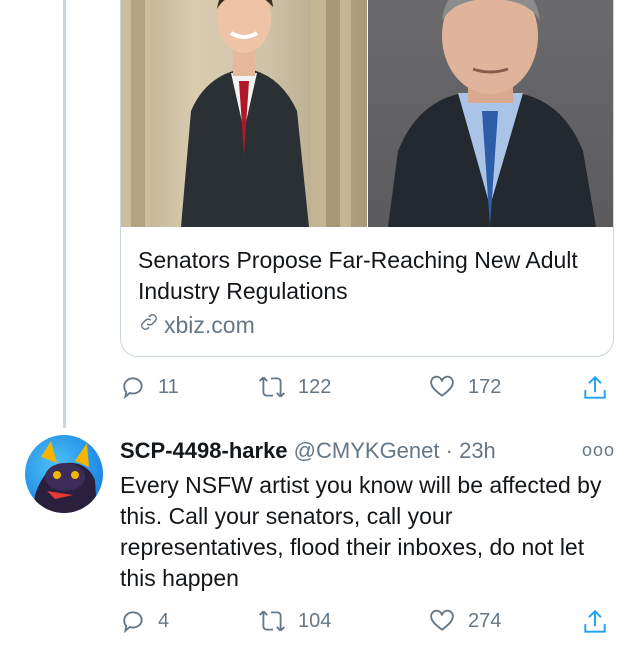 This screenshot has width=640, height=649. What do you see at coordinates (490, 113) in the screenshot?
I see `card-image-right` at bounding box center [490, 113].